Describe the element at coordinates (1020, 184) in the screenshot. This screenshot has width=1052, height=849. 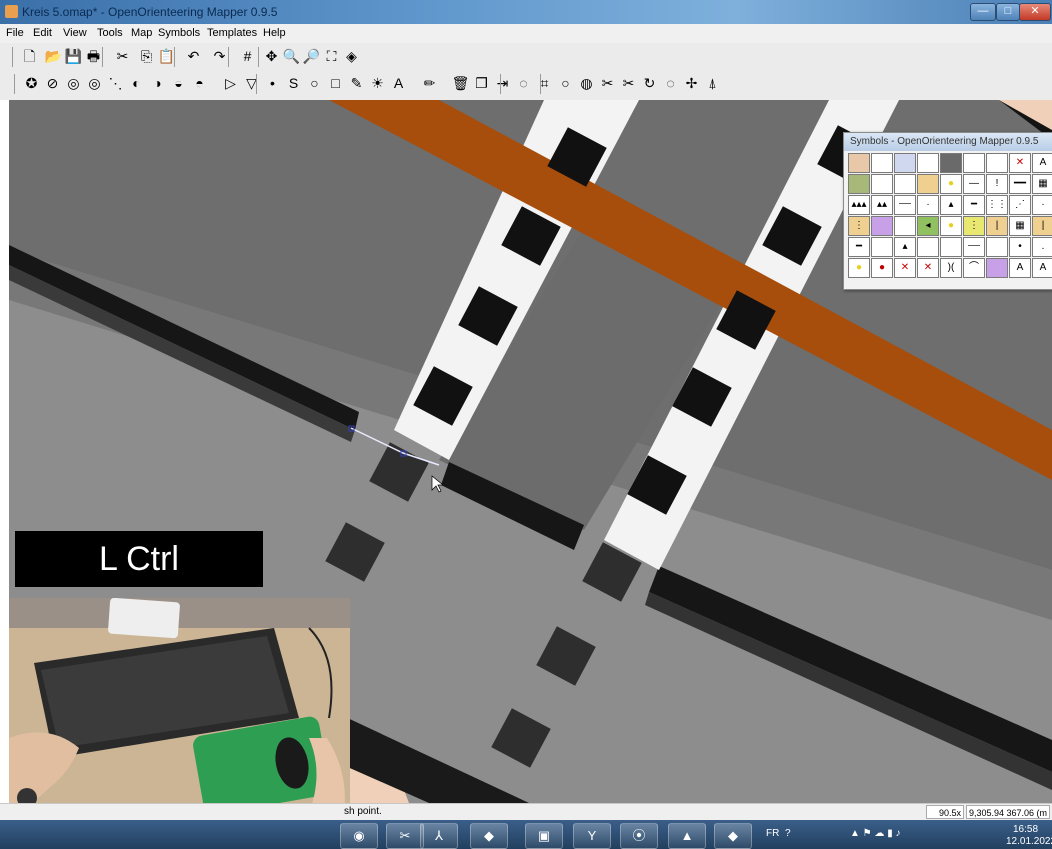
I see `symbol-cell: ━━` at that location.